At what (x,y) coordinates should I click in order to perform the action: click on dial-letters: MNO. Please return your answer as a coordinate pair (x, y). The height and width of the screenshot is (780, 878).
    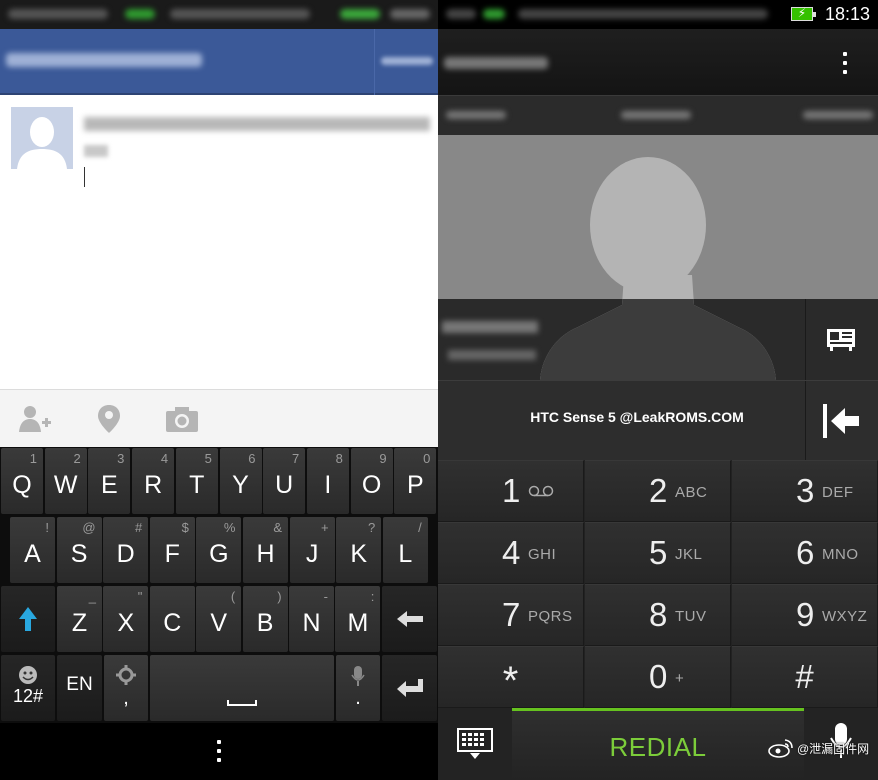
    Looking at the image, I should click on (840, 554).